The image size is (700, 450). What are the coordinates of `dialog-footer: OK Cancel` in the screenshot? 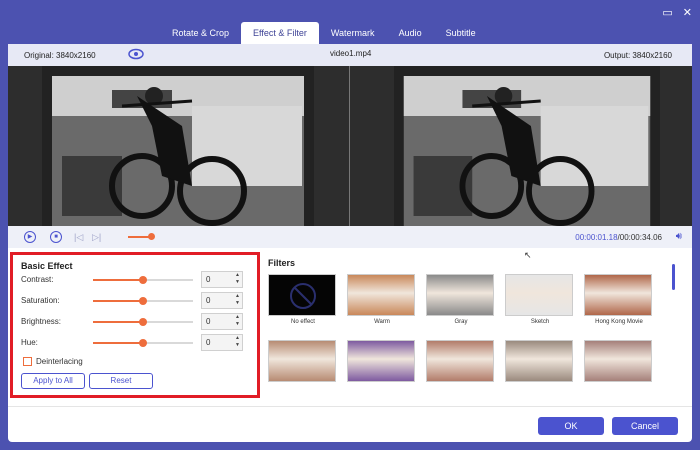 It's located at (350, 424).